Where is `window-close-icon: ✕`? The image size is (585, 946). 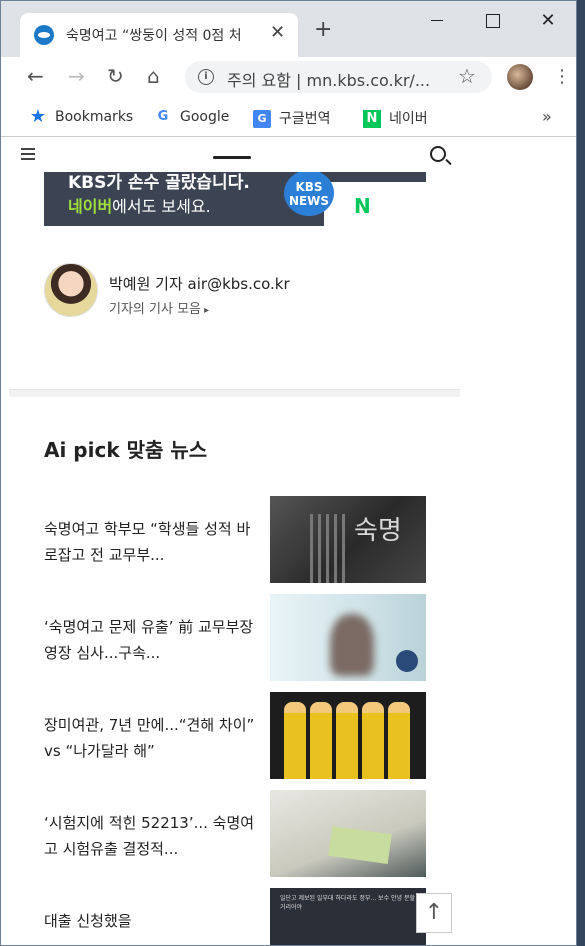
window-close-icon: ✕ is located at coordinates (548, 21).